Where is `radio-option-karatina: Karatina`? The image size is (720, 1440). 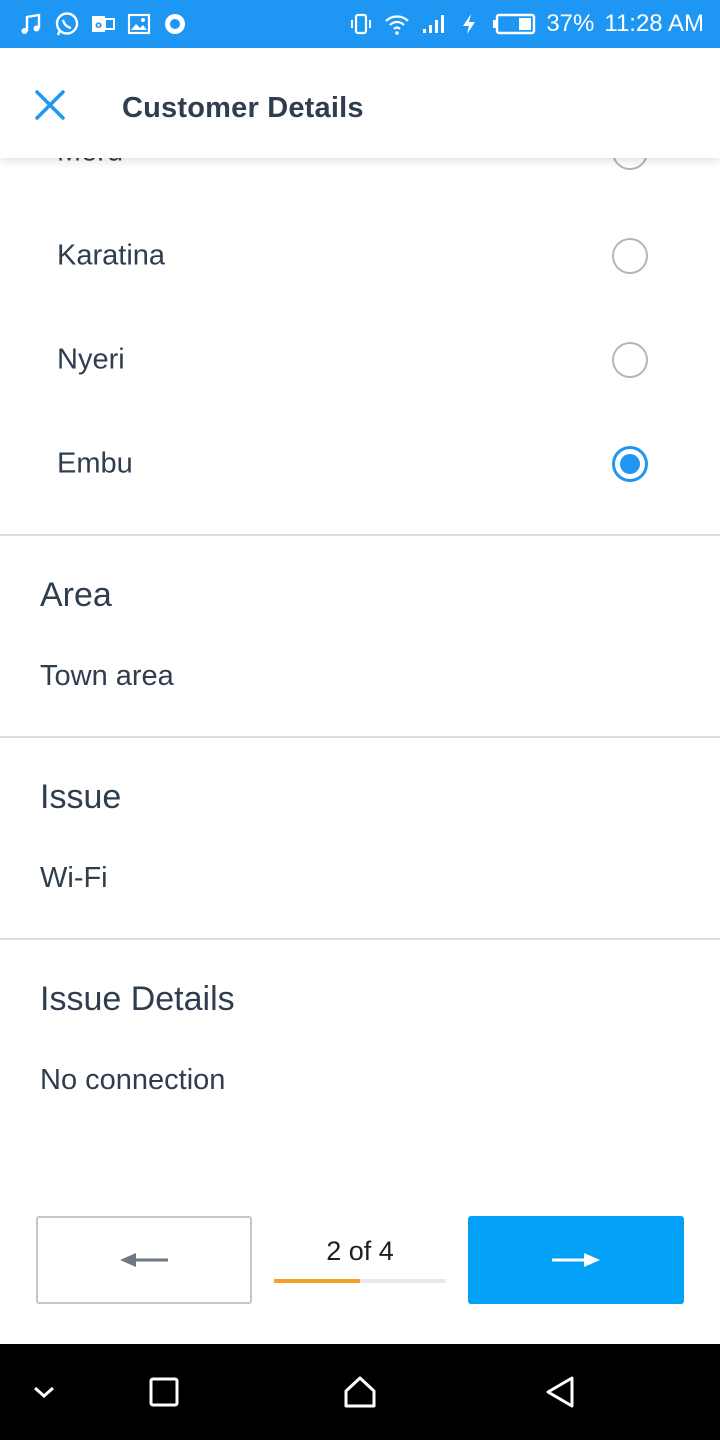 radio-option-karatina: Karatina is located at coordinates (360, 256).